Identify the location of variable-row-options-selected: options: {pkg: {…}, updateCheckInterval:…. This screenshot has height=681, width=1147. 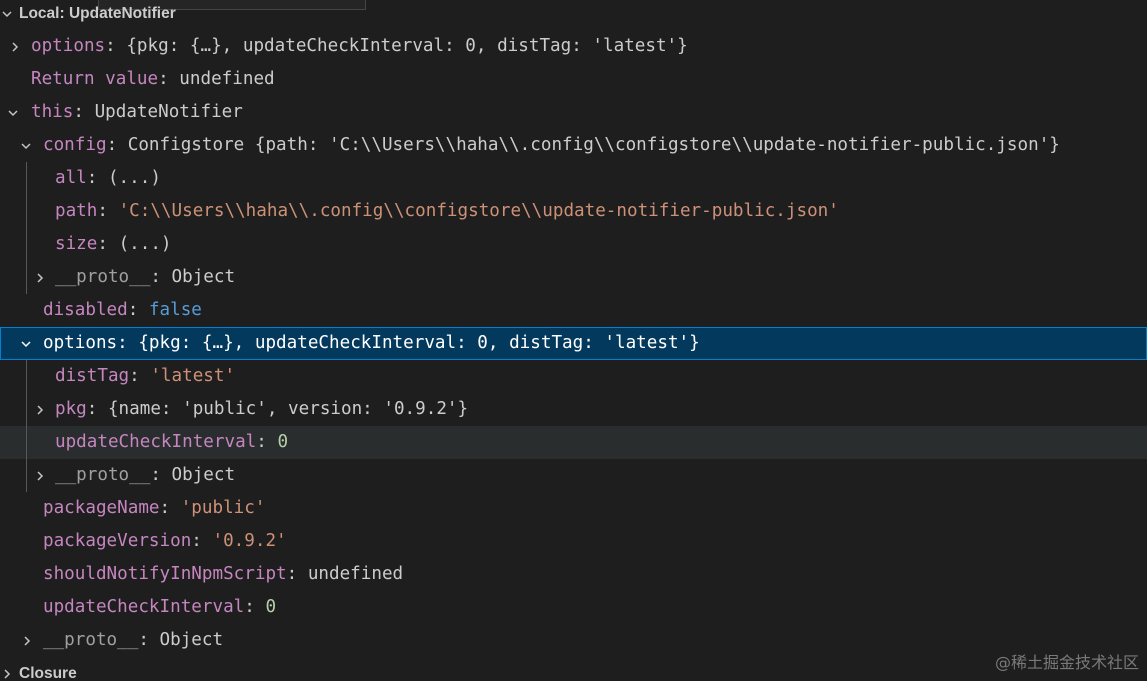
(573, 343).